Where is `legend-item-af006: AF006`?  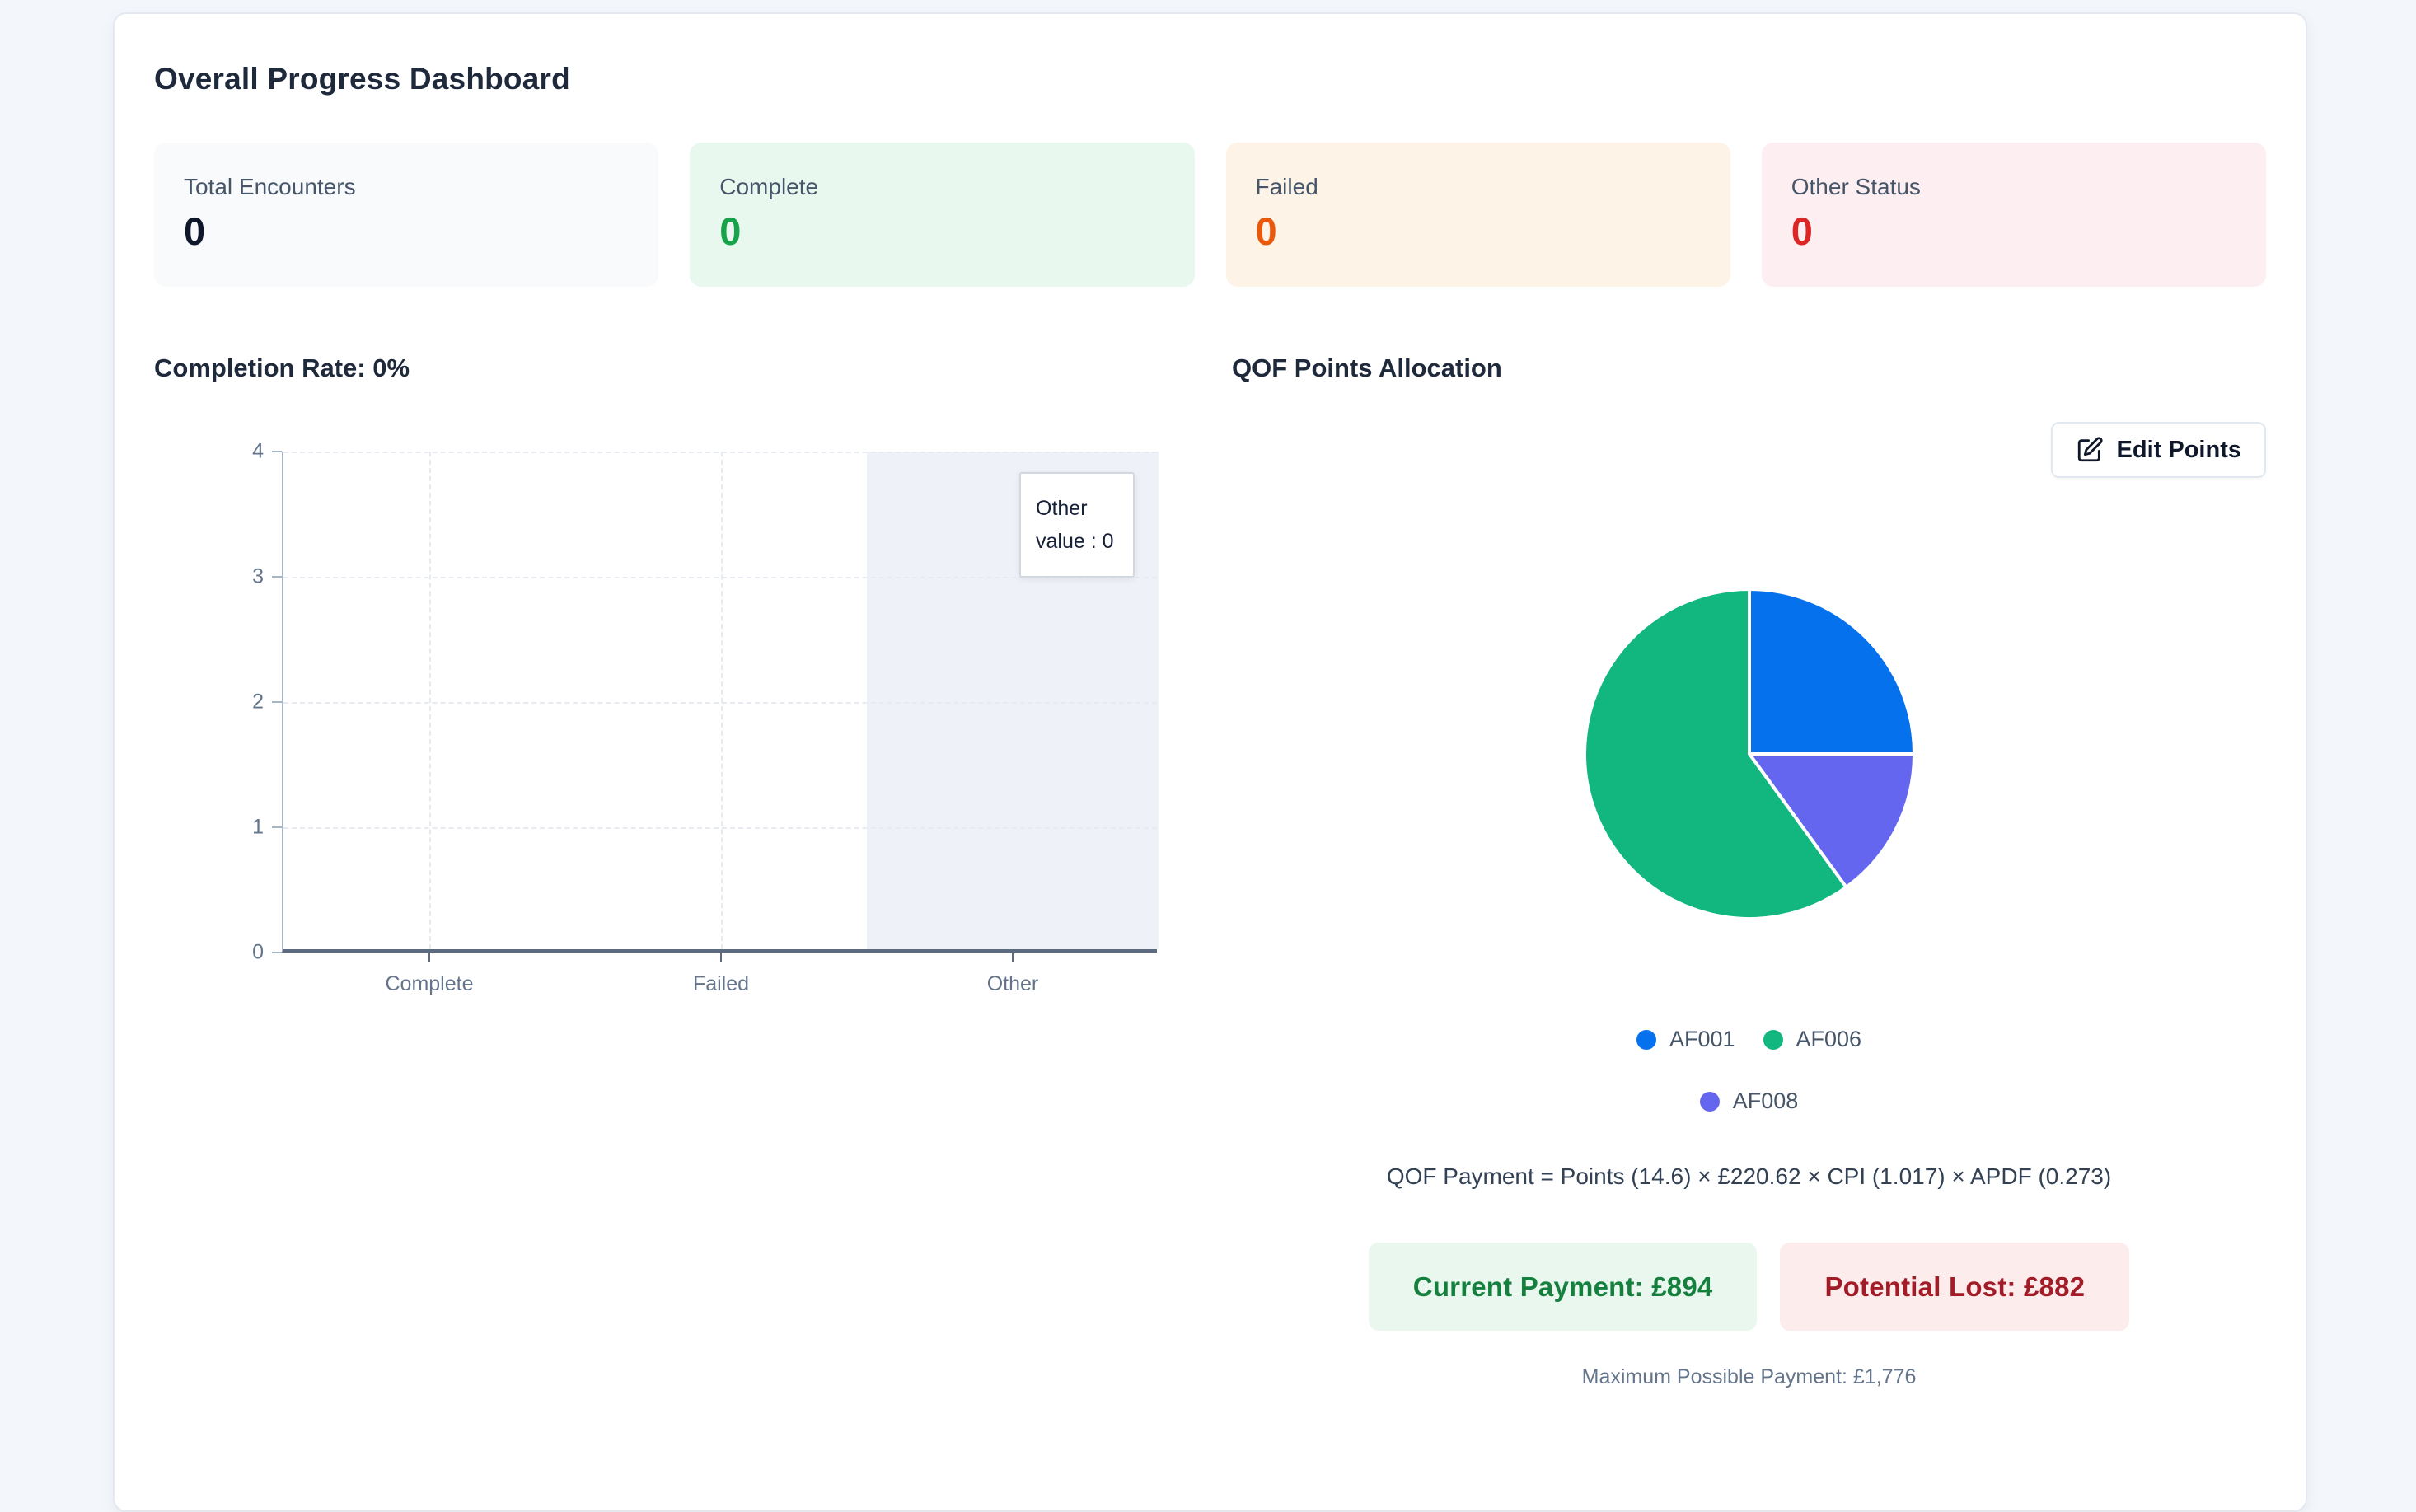 legend-item-af006: AF006 is located at coordinates (1812, 1039).